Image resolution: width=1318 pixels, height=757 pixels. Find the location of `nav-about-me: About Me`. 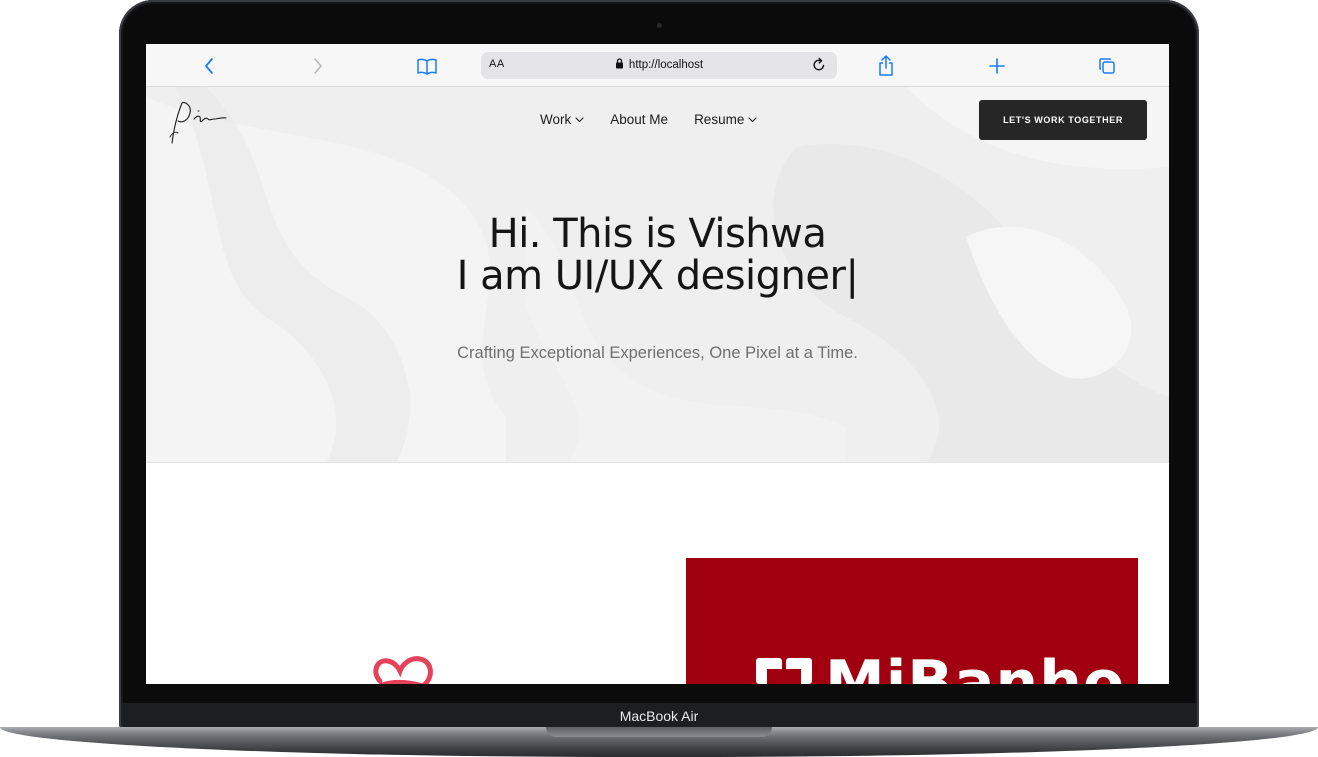

nav-about-me: About Me is located at coordinates (639, 119).